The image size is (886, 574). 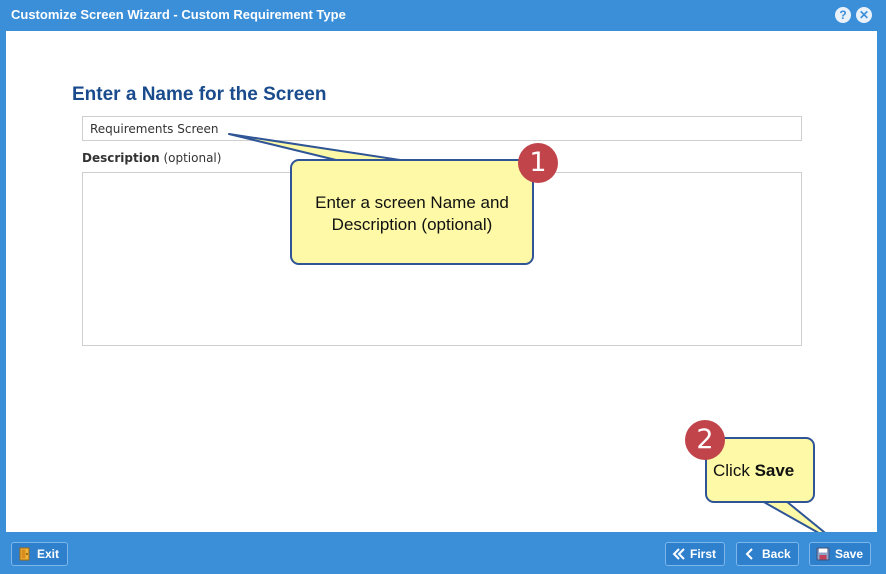 I want to click on first-label: First, so click(x=703, y=554).